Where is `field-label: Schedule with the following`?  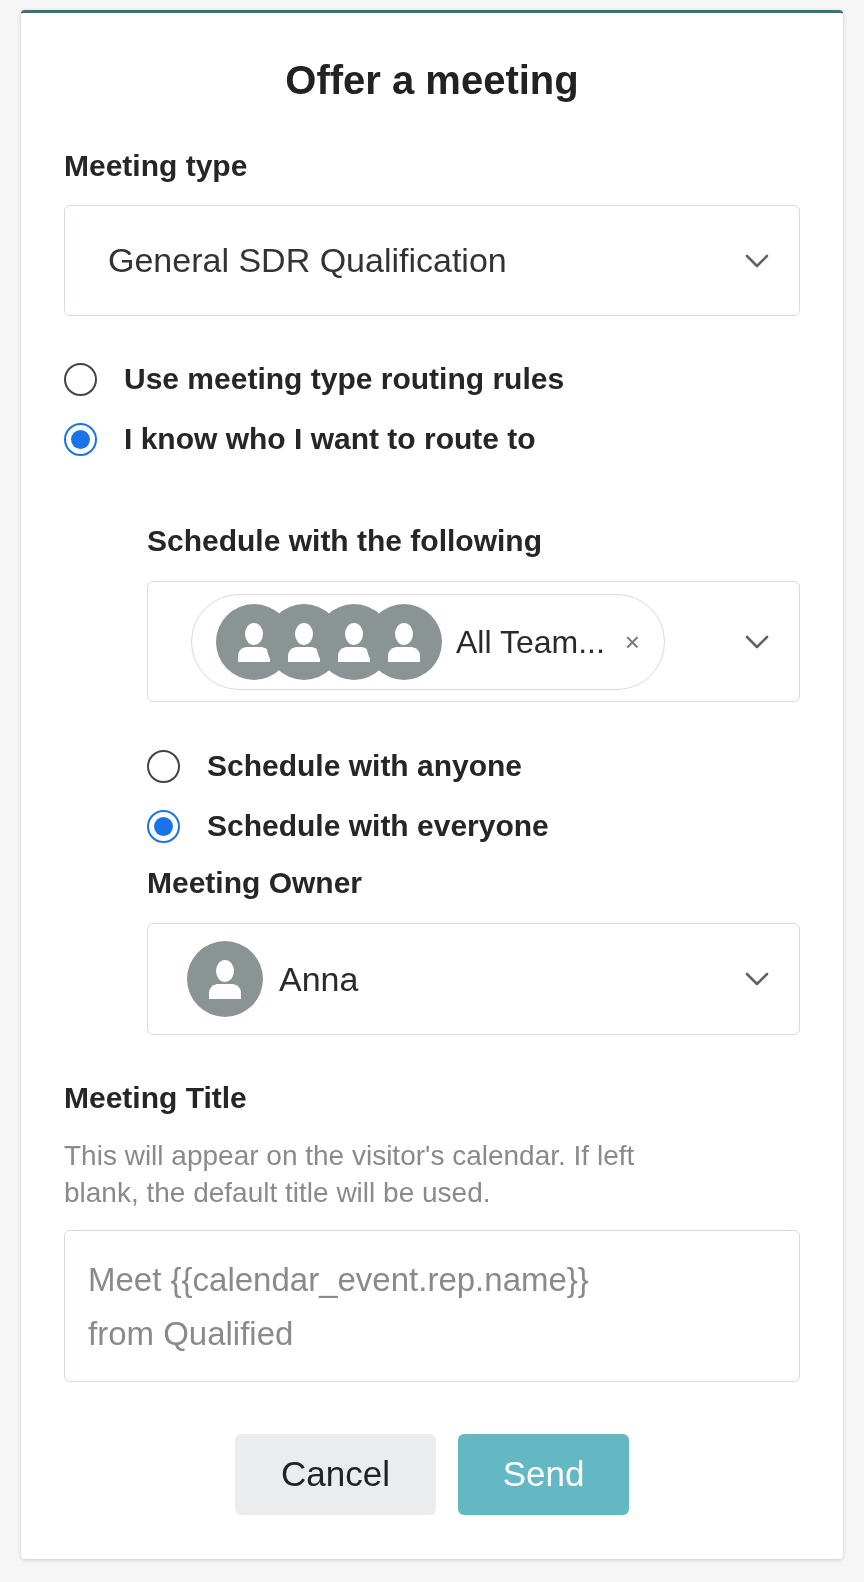
field-label: Schedule with the following is located at coordinates (345, 541).